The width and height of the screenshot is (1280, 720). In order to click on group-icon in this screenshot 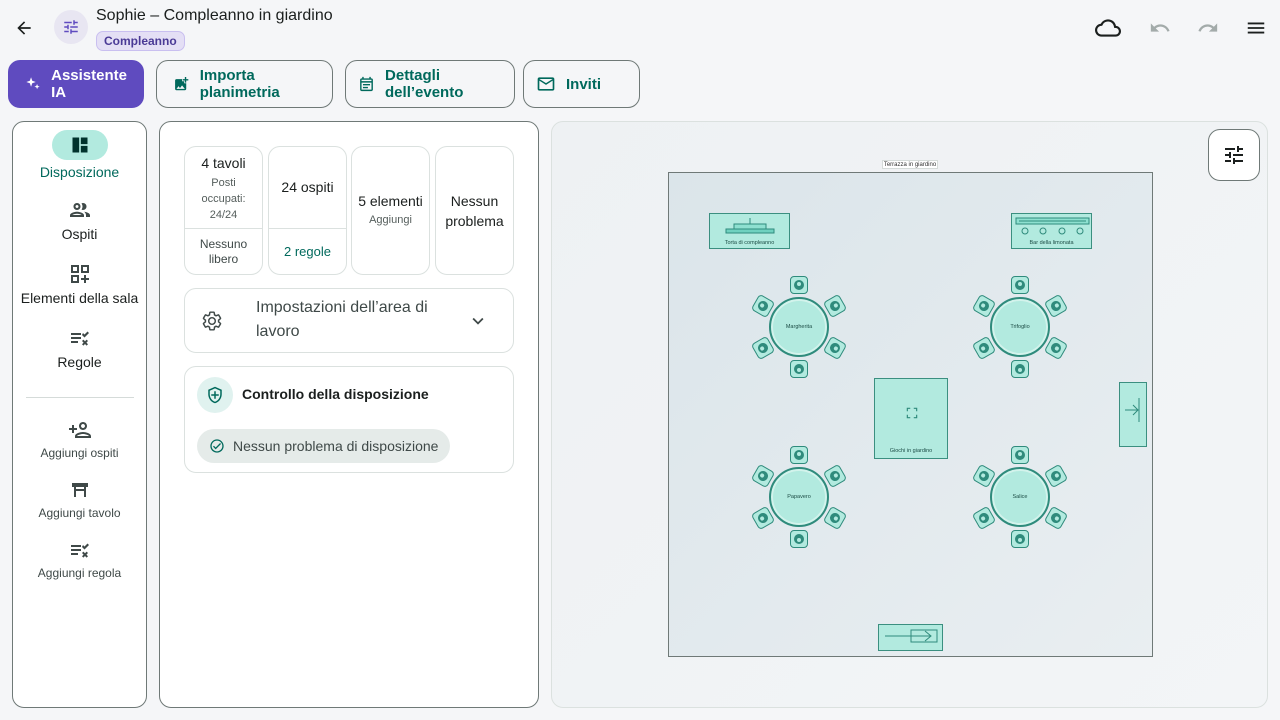, I will do `click(79, 210)`.